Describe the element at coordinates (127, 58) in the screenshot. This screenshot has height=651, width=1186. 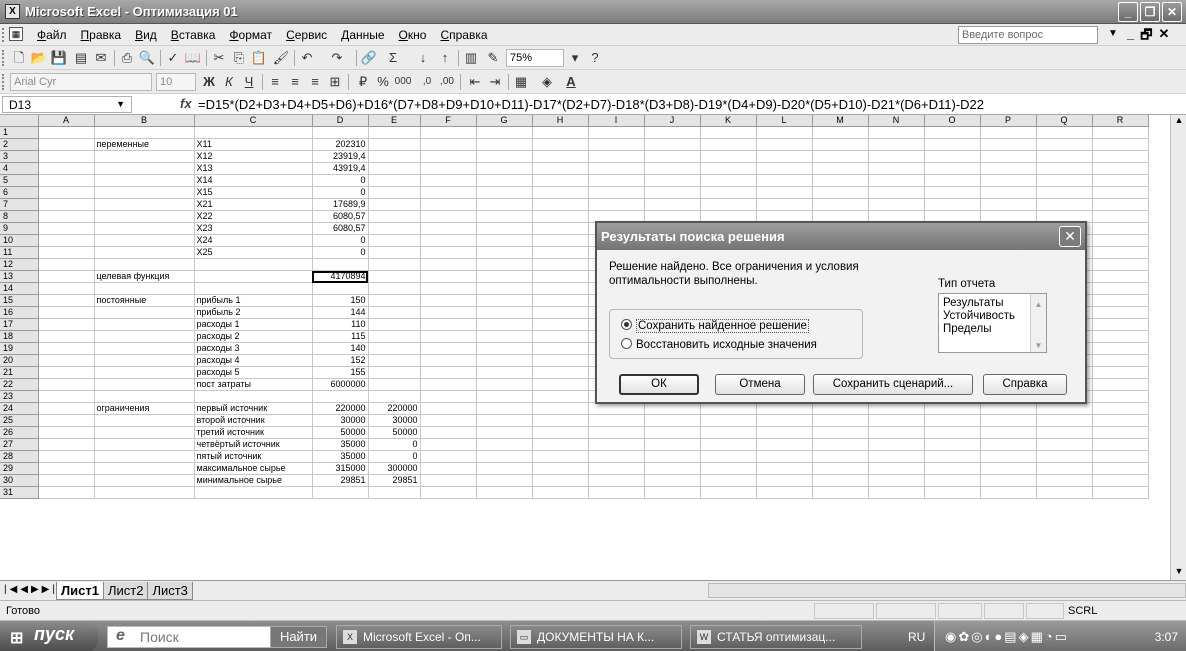
I see `print-icon: ⎙` at that location.